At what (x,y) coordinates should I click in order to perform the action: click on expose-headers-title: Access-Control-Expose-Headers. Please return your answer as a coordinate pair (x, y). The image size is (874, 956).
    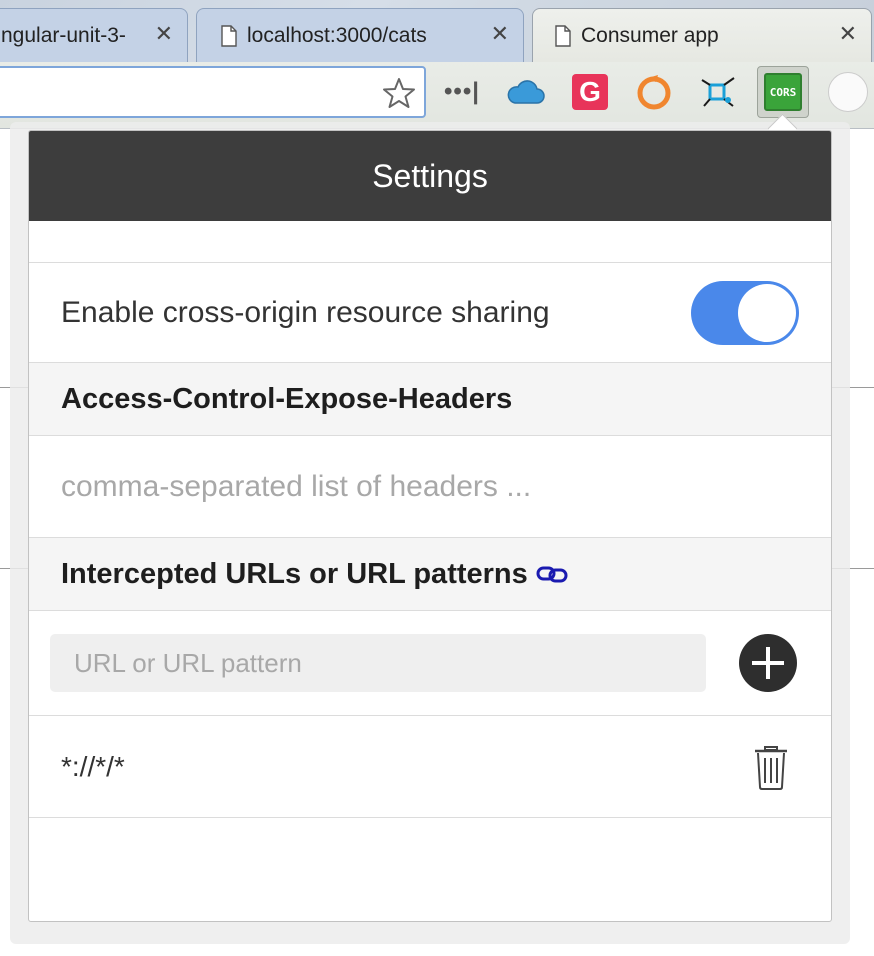
    Looking at the image, I should click on (287, 398).